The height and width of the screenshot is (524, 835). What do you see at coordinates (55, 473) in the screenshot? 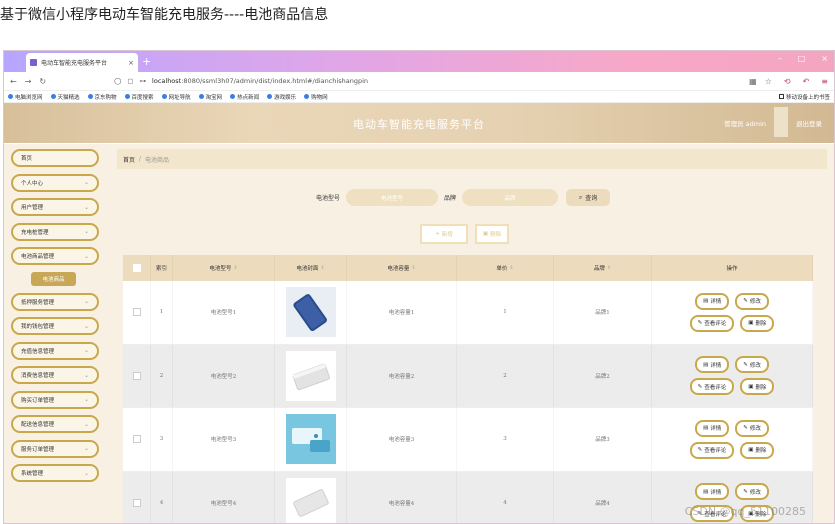
I see `sidebar-item: 系统管理 ⌄` at bounding box center [55, 473].